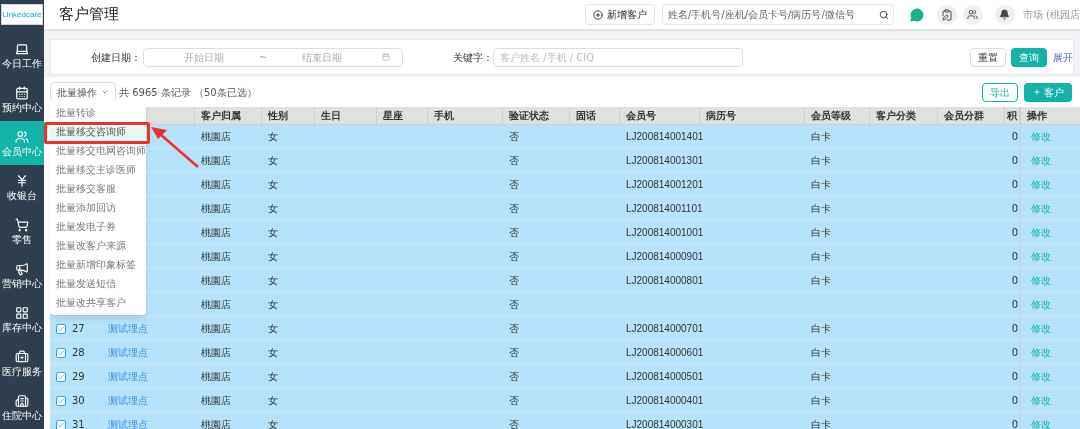  Describe the element at coordinates (883, 14) in the screenshot. I see `search-icon` at that location.